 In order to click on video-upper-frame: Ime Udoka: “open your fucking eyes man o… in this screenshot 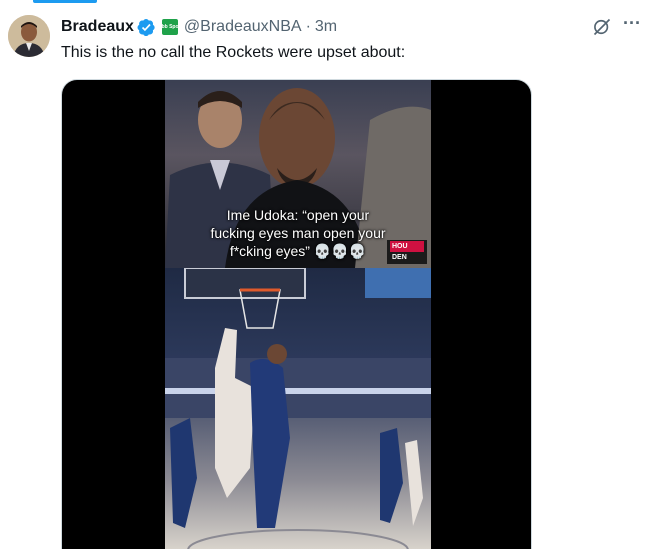, I will do `click(298, 174)`.